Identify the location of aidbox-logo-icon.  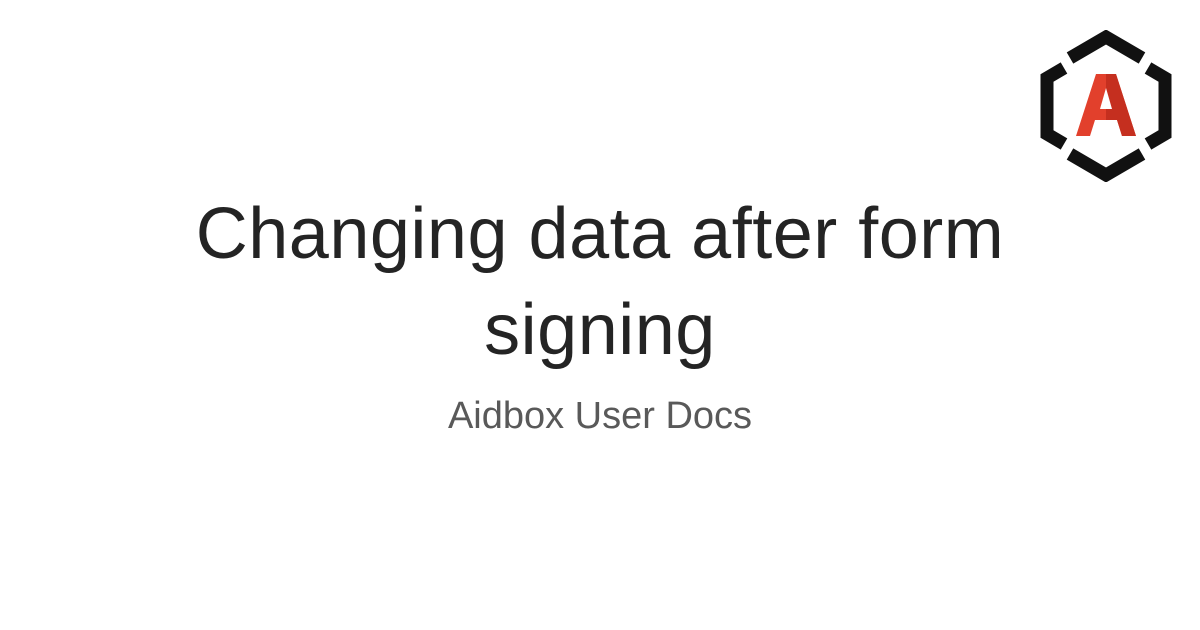
(1106, 106).